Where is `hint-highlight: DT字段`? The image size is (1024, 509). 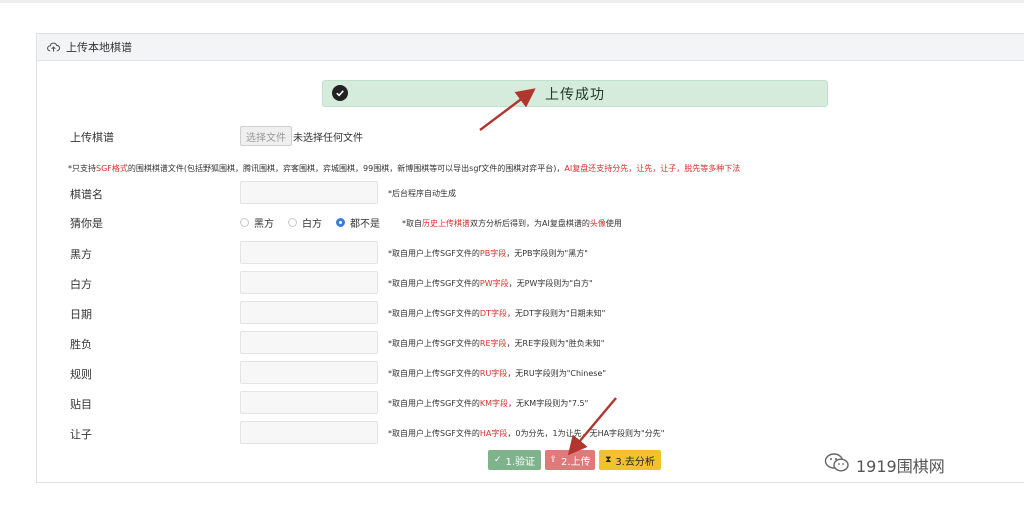
hint-highlight: DT字段 is located at coordinates (493, 313).